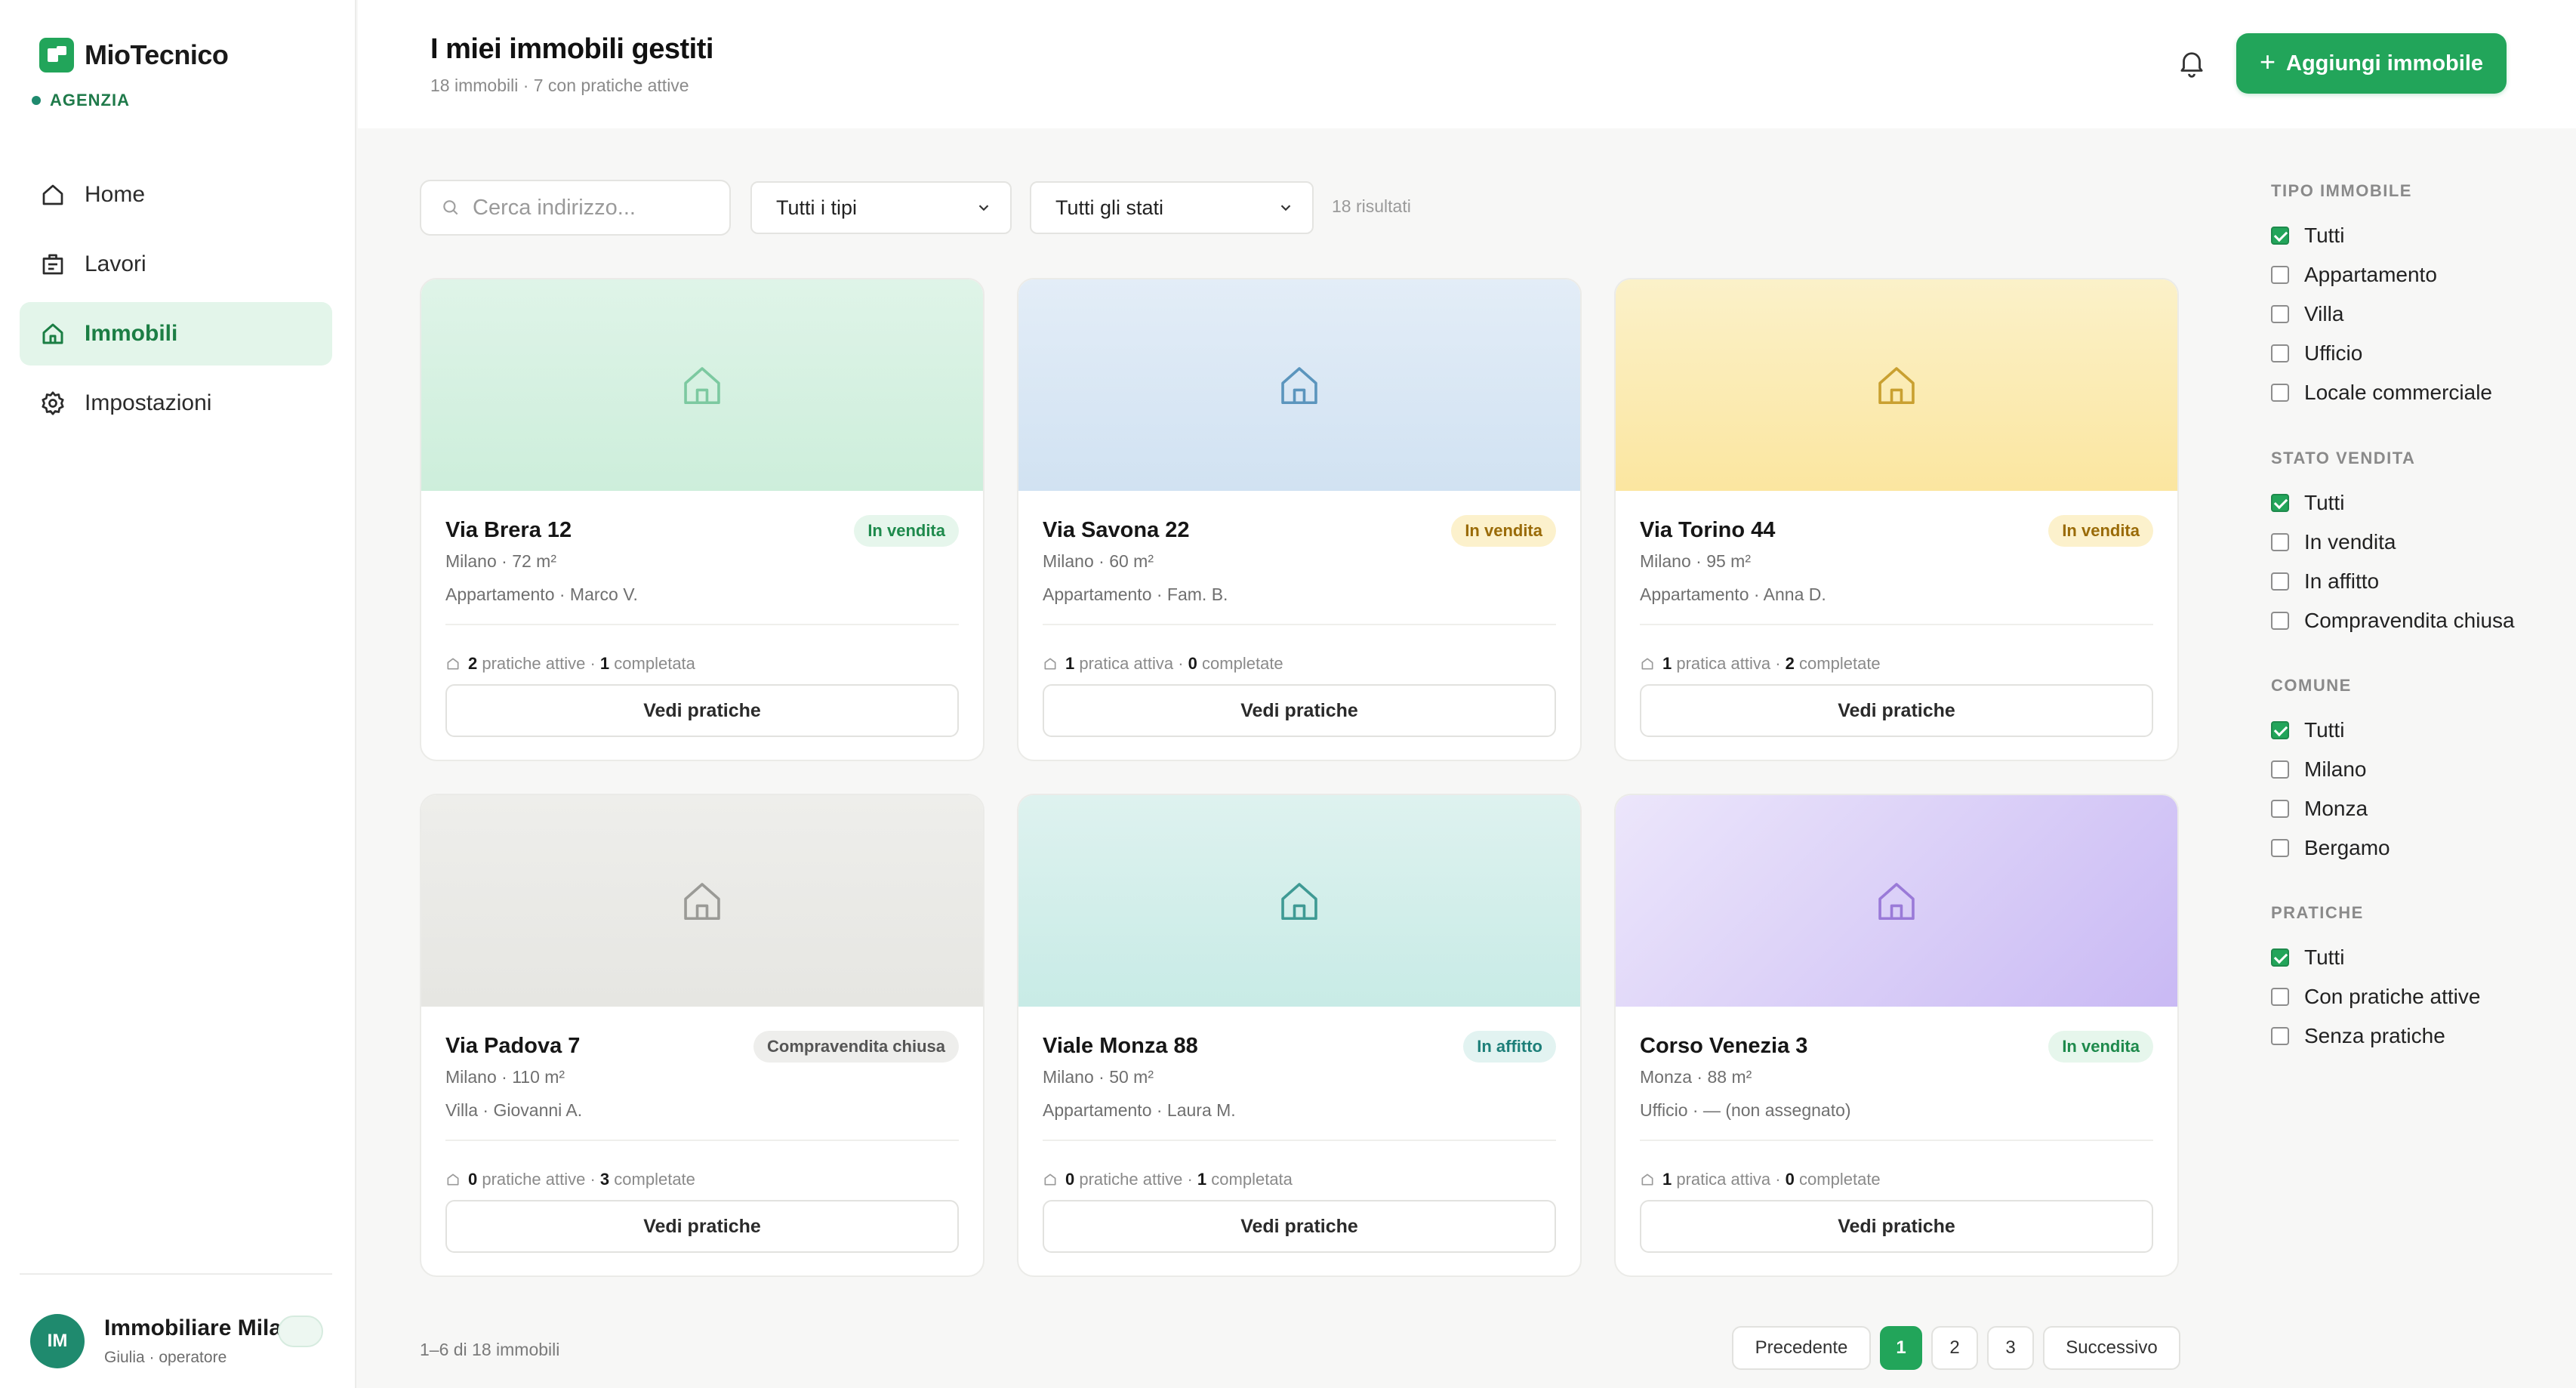 The width and height of the screenshot is (2576, 1388). What do you see at coordinates (513, 1046) in the screenshot?
I see `property-title: Via Padova 7` at bounding box center [513, 1046].